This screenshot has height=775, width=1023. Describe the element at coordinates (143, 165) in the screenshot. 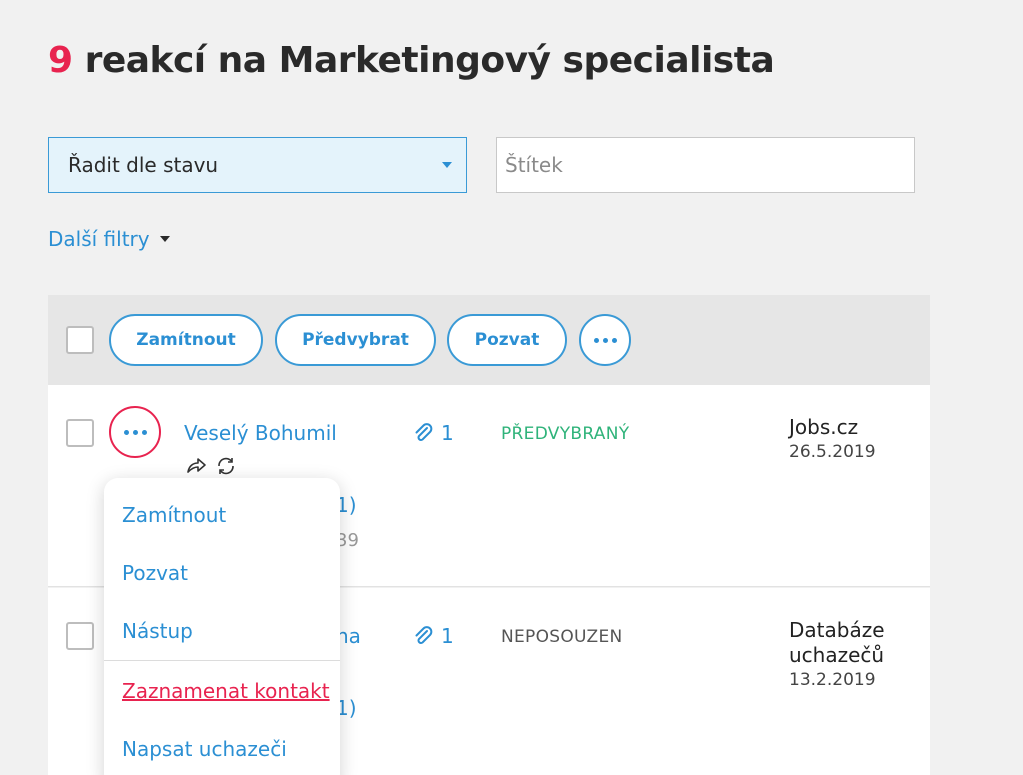

I see `sort-select-value: Řadit dle stavu` at that location.